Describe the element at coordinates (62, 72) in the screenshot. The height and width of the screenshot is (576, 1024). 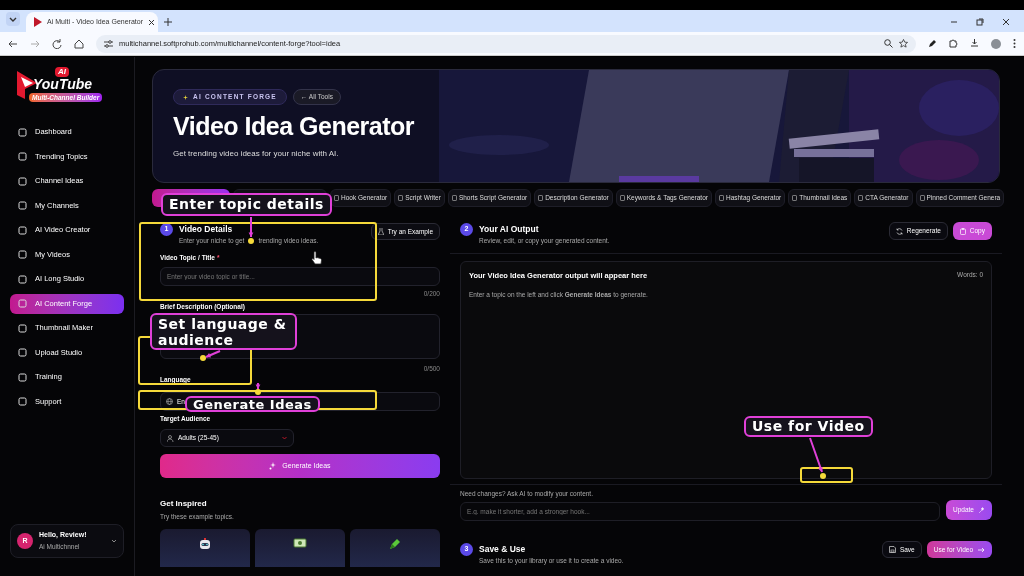
I see `logo-badge: AI` at that location.